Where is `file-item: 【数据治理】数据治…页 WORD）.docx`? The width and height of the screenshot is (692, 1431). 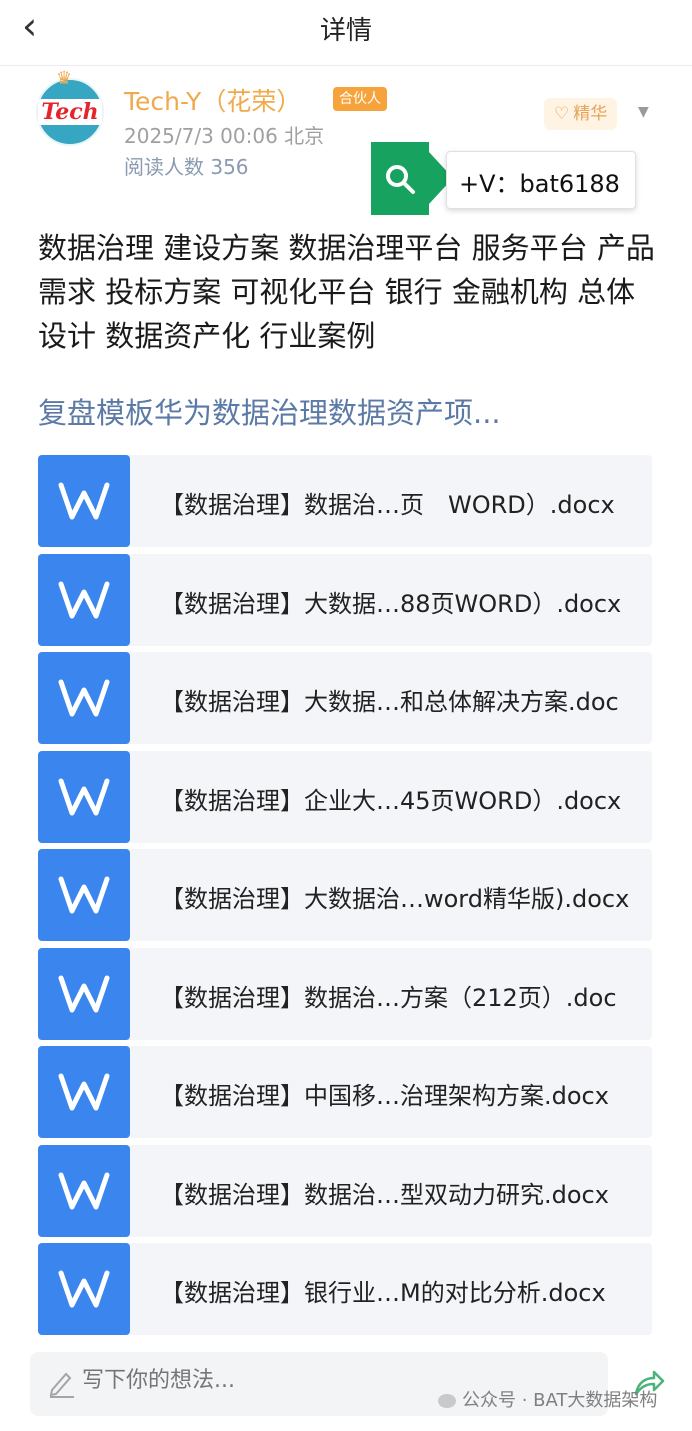 file-item: 【数据治理】数据治…页 WORD）.docx is located at coordinates (345, 501).